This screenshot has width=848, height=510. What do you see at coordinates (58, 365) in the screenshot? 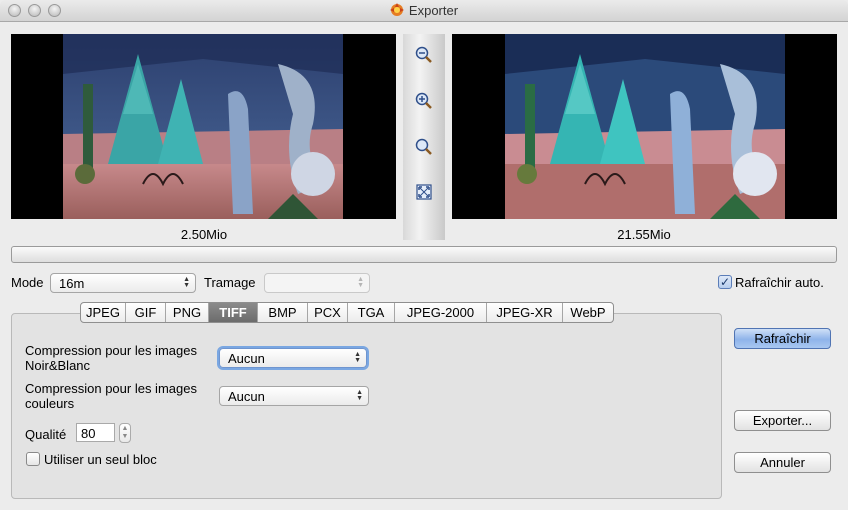
I see `bw-compression-label-line2: Noir&Blanc` at bounding box center [58, 365].